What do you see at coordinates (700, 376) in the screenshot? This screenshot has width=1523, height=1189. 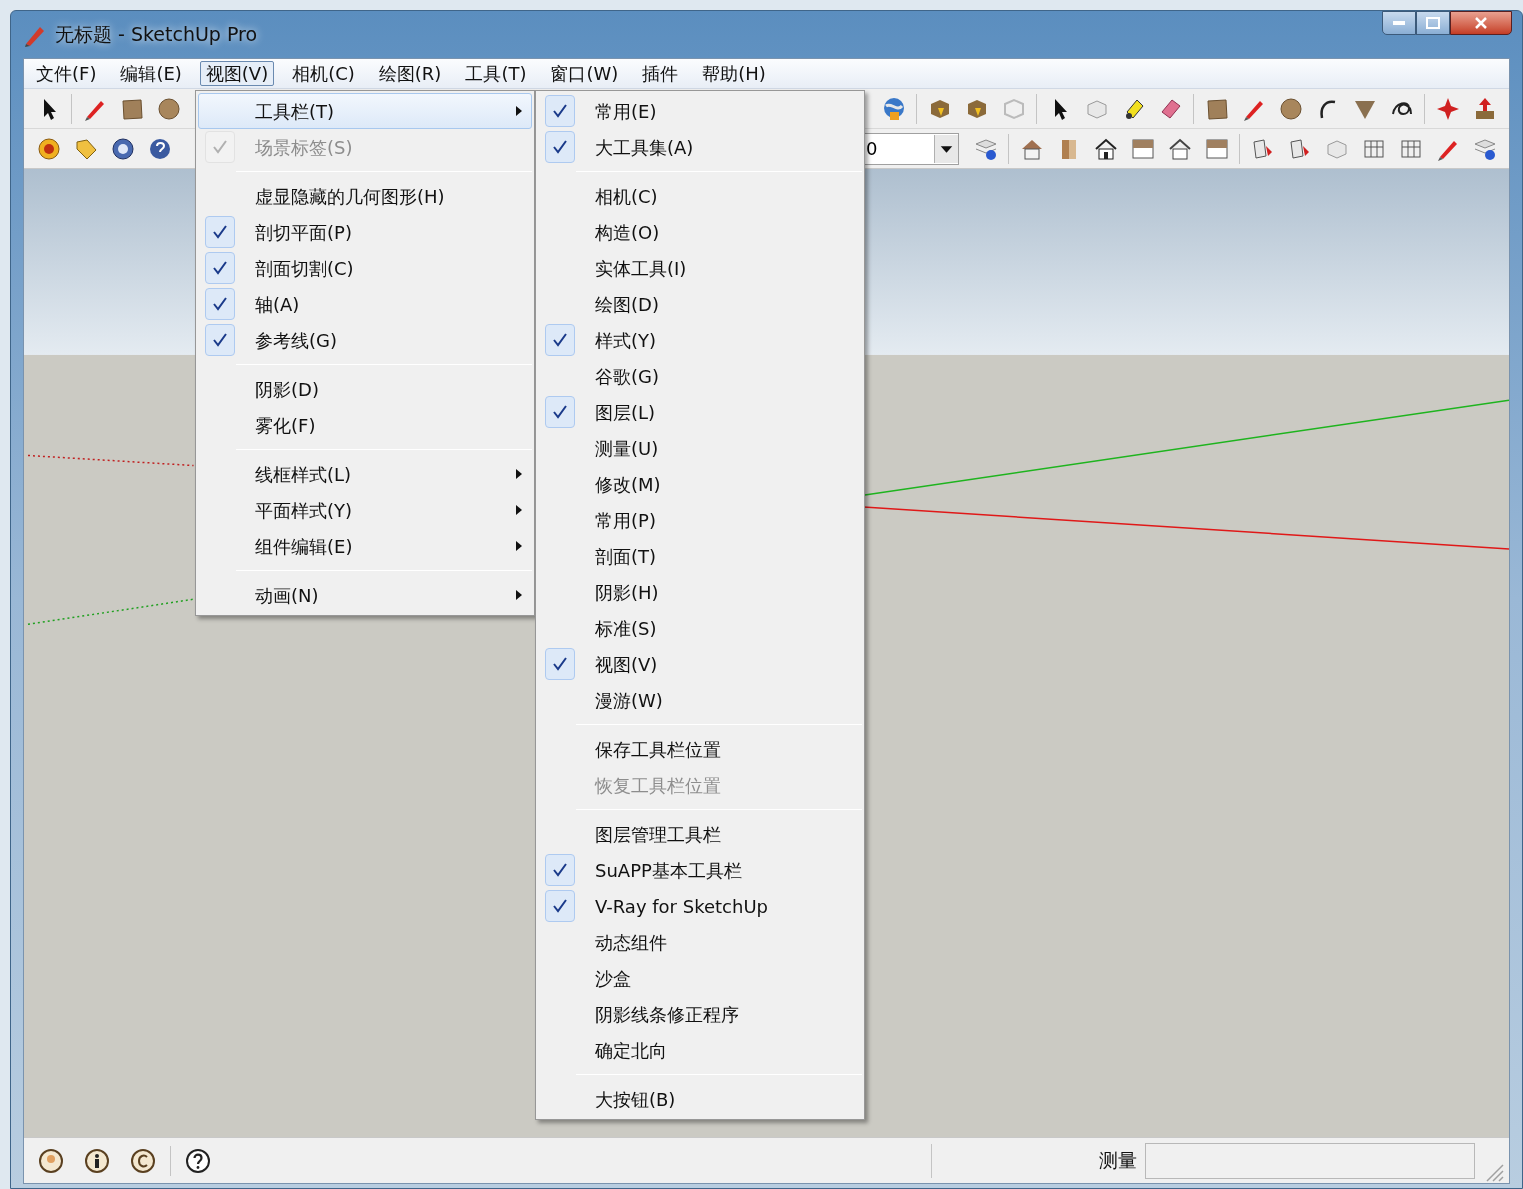 I see `menu-item: 谷歌(G)` at bounding box center [700, 376].